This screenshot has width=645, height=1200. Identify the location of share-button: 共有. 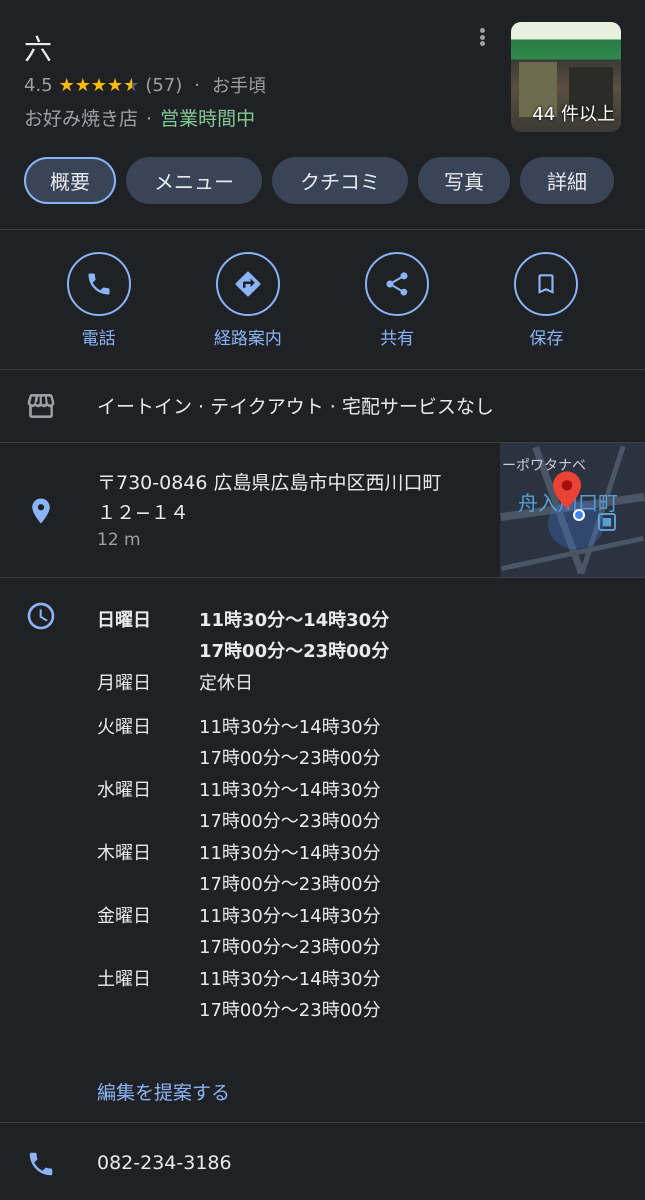
(397, 300).